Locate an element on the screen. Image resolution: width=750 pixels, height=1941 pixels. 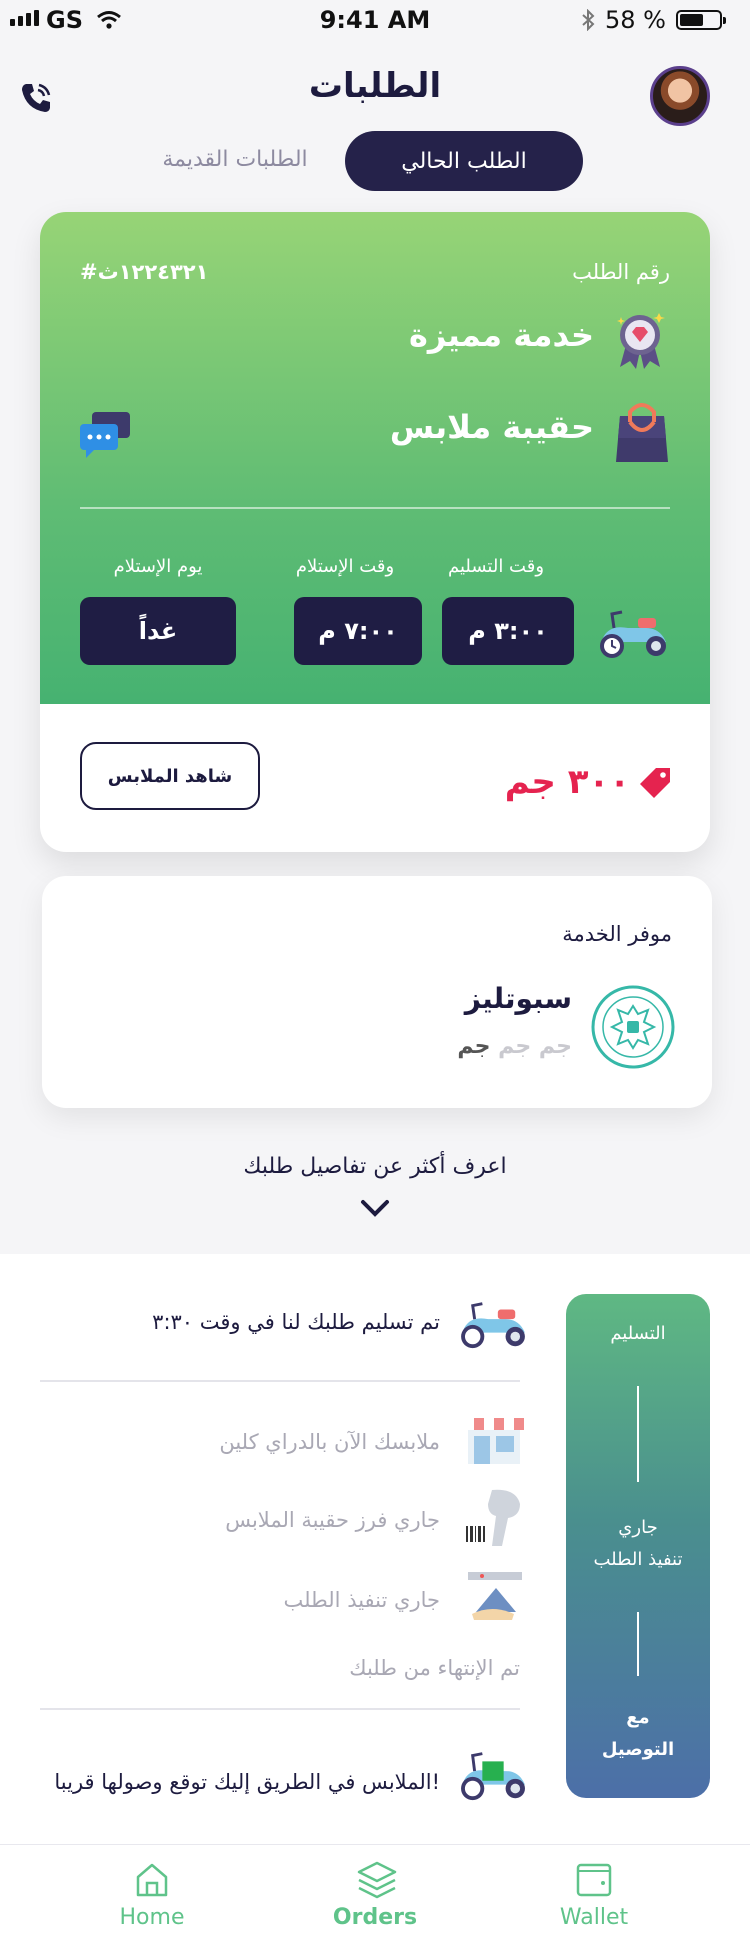
delivery-scooter-icon is located at coordinates (493, 1776).